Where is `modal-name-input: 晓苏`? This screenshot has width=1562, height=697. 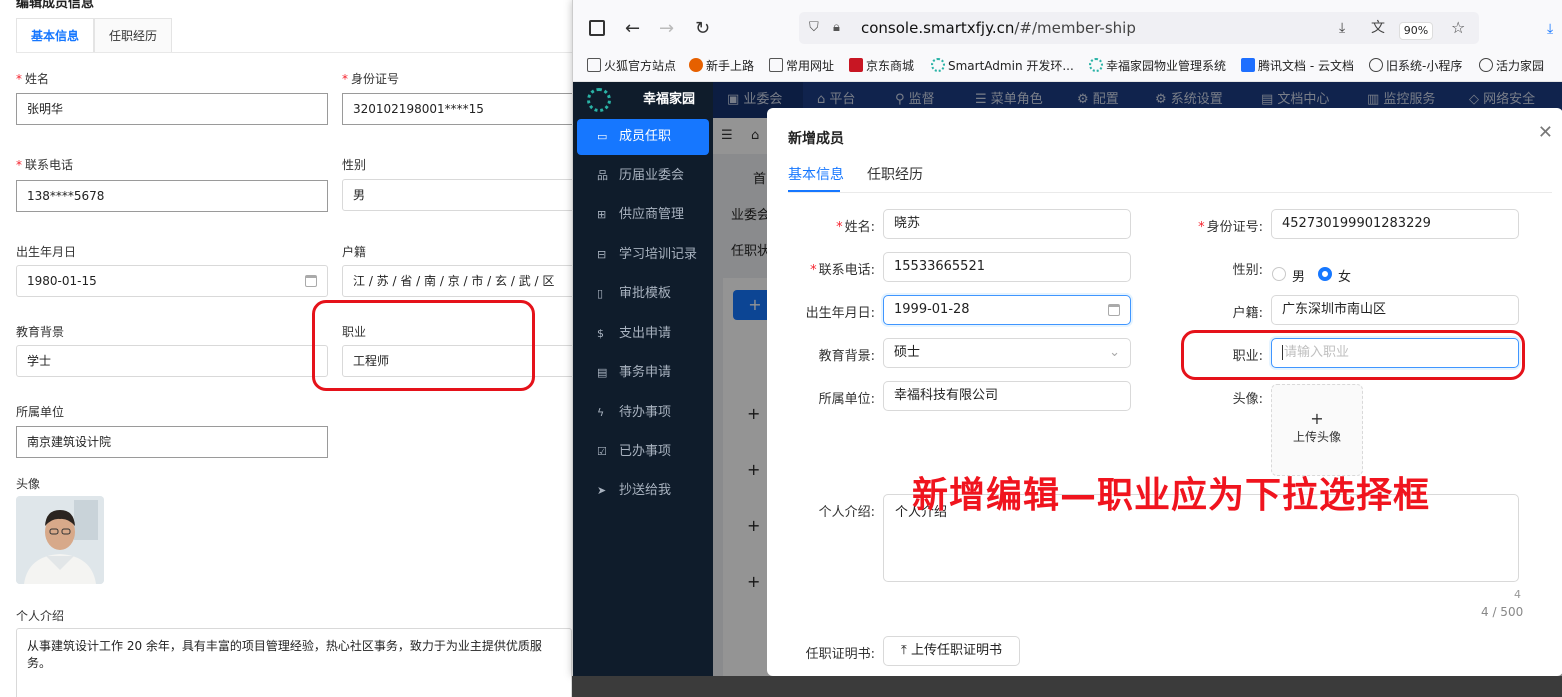 modal-name-input: 晓苏 is located at coordinates (1007, 224).